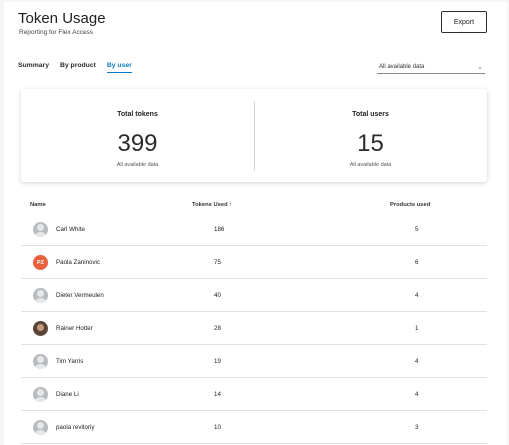 The width and height of the screenshot is (509, 445). What do you see at coordinates (67, 394) in the screenshot?
I see `user-name: Diane Li` at bounding box center [67, 394].